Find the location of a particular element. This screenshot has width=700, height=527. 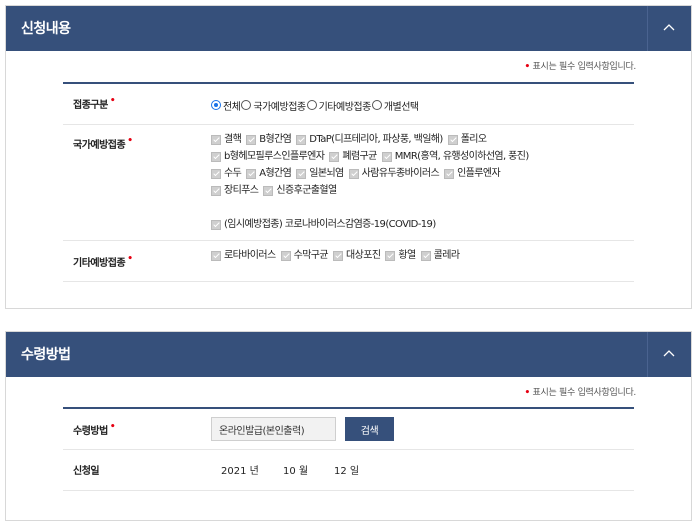

vaccine-checkbox-item: DTaP(디프테리아, 파상풍, 백일해) is located at coordinates (369, 139).